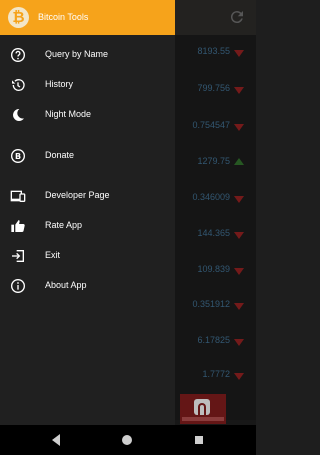  What do you see at coordinates (87, 256) in the screenshot?
I see `menu-item-exit: Exit` at bounding box center [87, 256].